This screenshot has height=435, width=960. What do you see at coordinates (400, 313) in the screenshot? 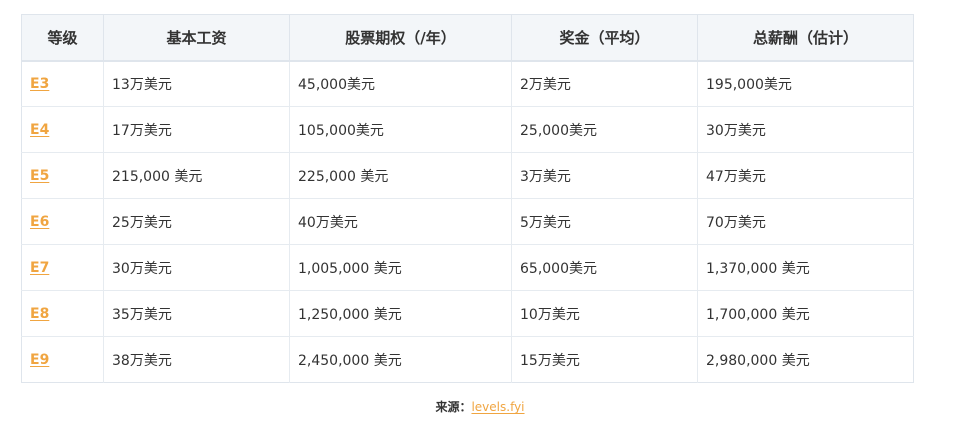
I see `cell-stock-options: 1,250,000 美元` at bounding box center [400, 313].